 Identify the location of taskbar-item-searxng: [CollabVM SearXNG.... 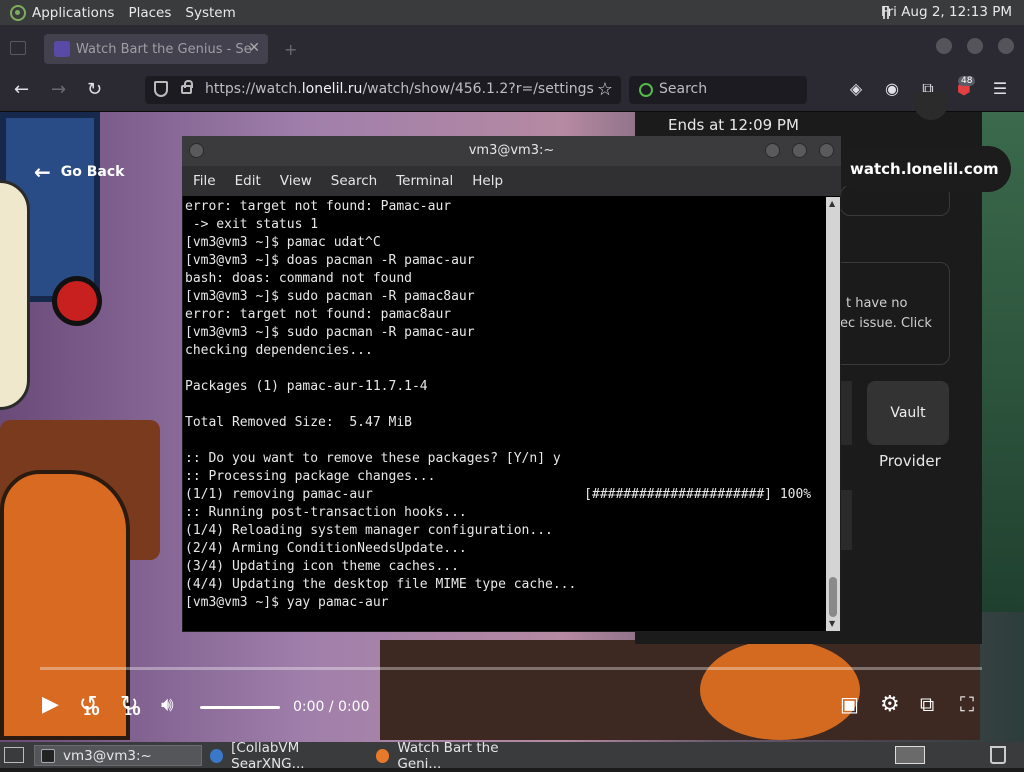
(286, 756).